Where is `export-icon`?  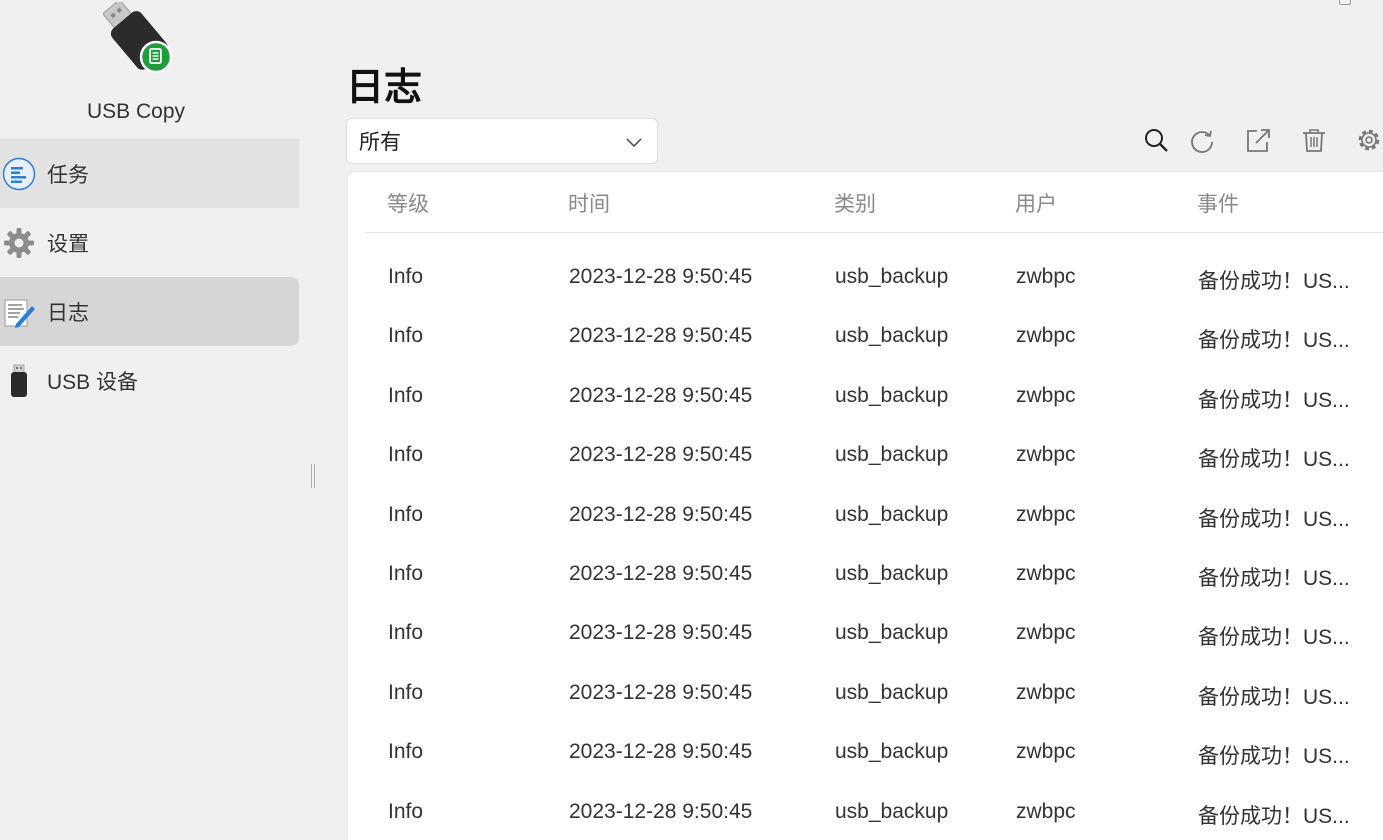
export-icon is located at coordinates (1258, 140).